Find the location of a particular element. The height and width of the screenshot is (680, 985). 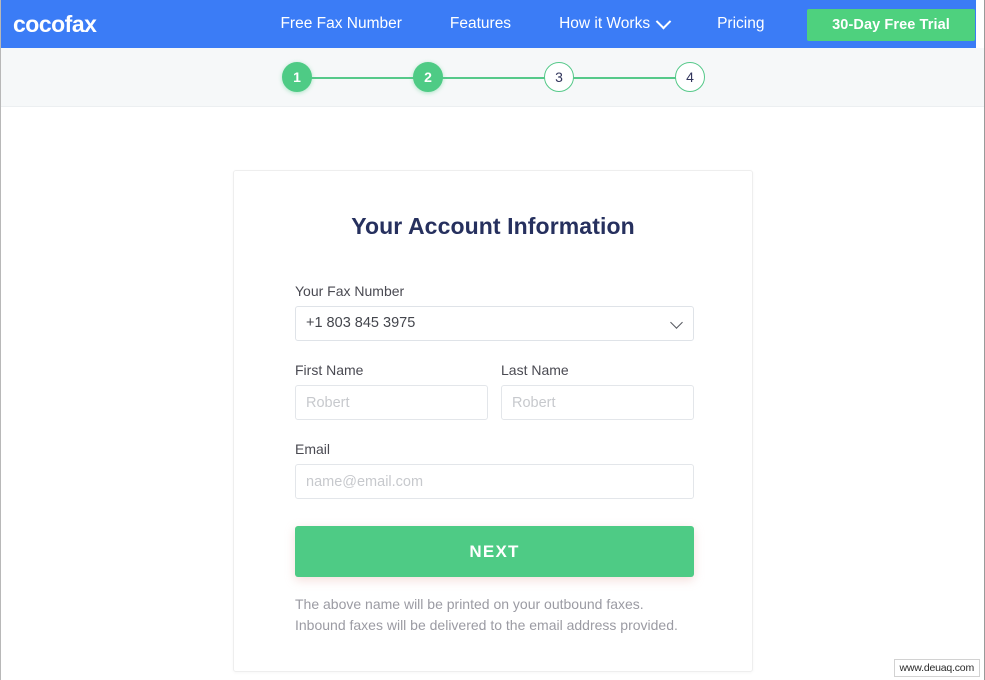

email-label: Email is located at coordinates (313, 449).